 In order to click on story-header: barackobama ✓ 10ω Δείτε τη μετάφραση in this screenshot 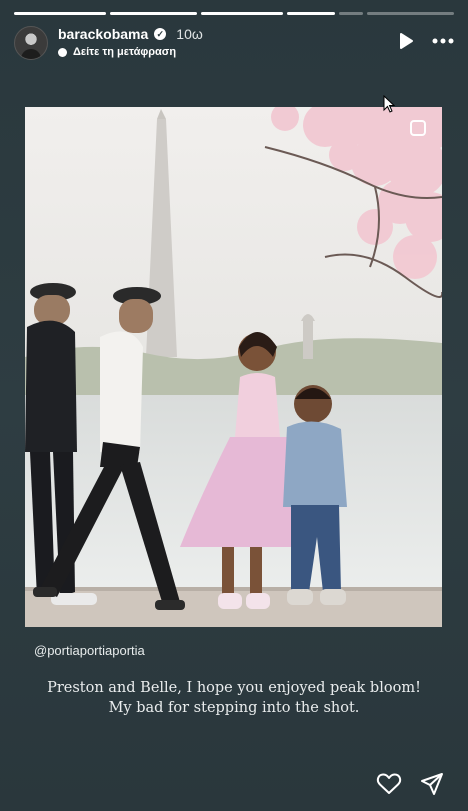, I will do `click(234, 46)`.